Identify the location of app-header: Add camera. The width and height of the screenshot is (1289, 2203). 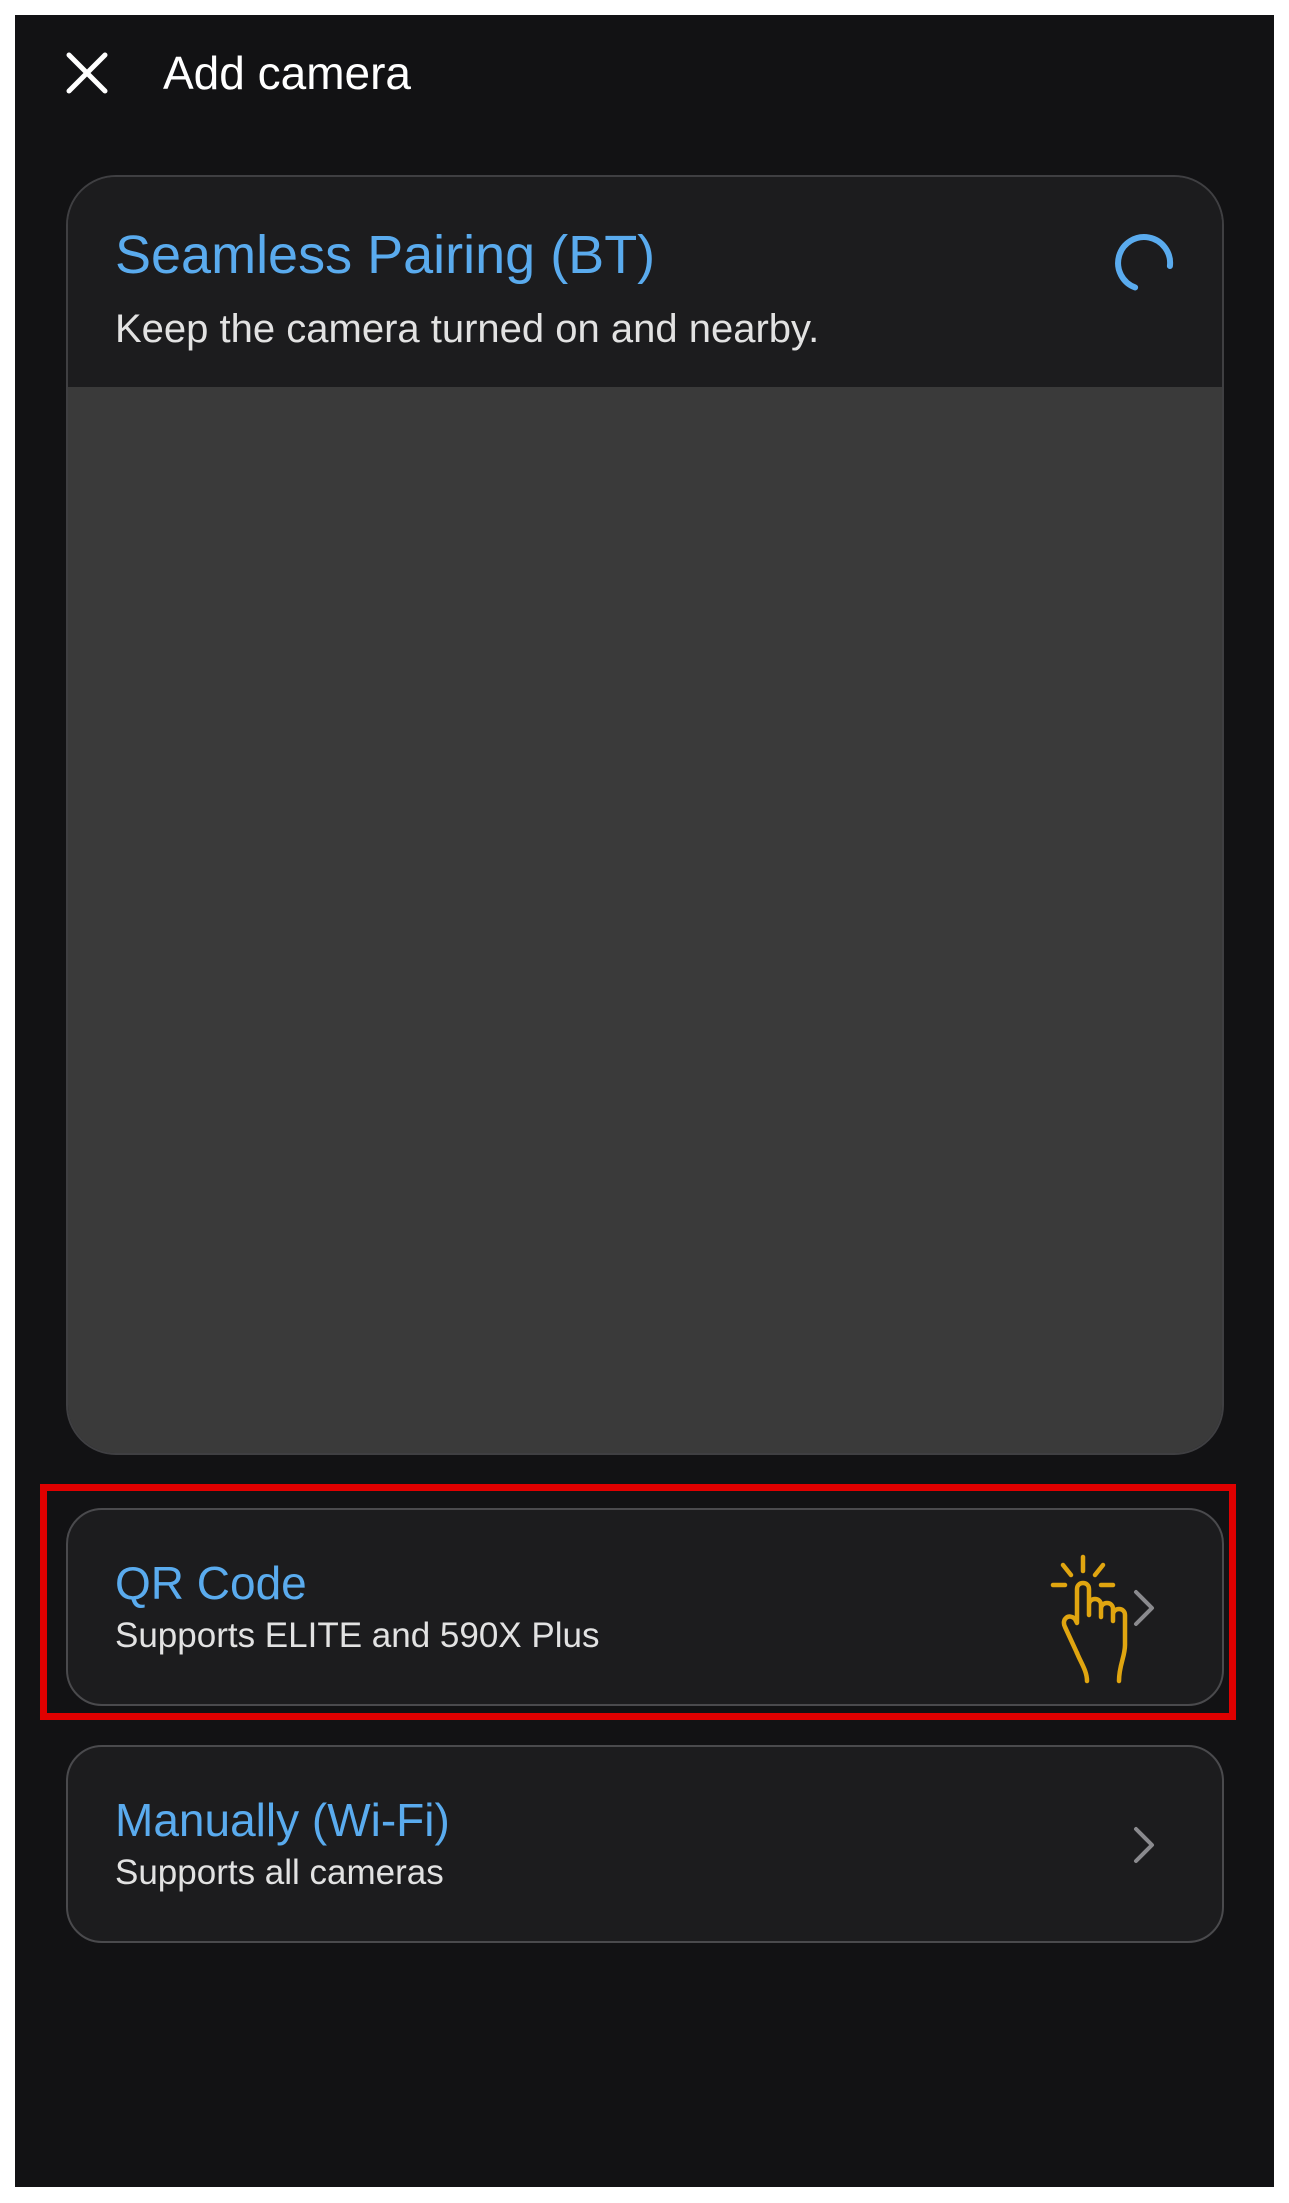
(644, 75).